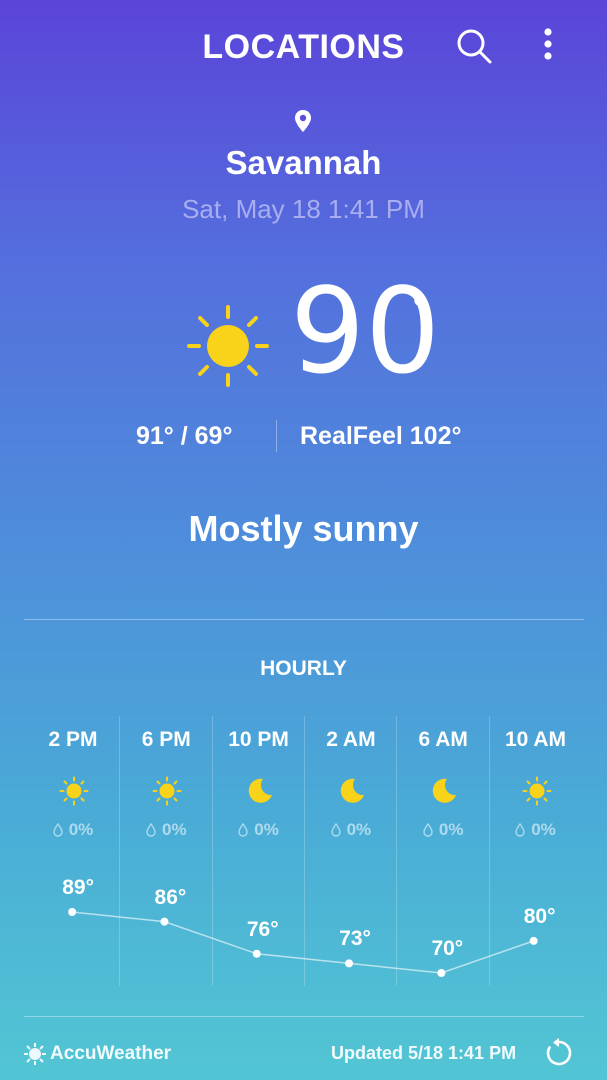 The width and height of the screenshot is (607, 1080). I want to click on temperature-label: 70°, so click(447, 948).